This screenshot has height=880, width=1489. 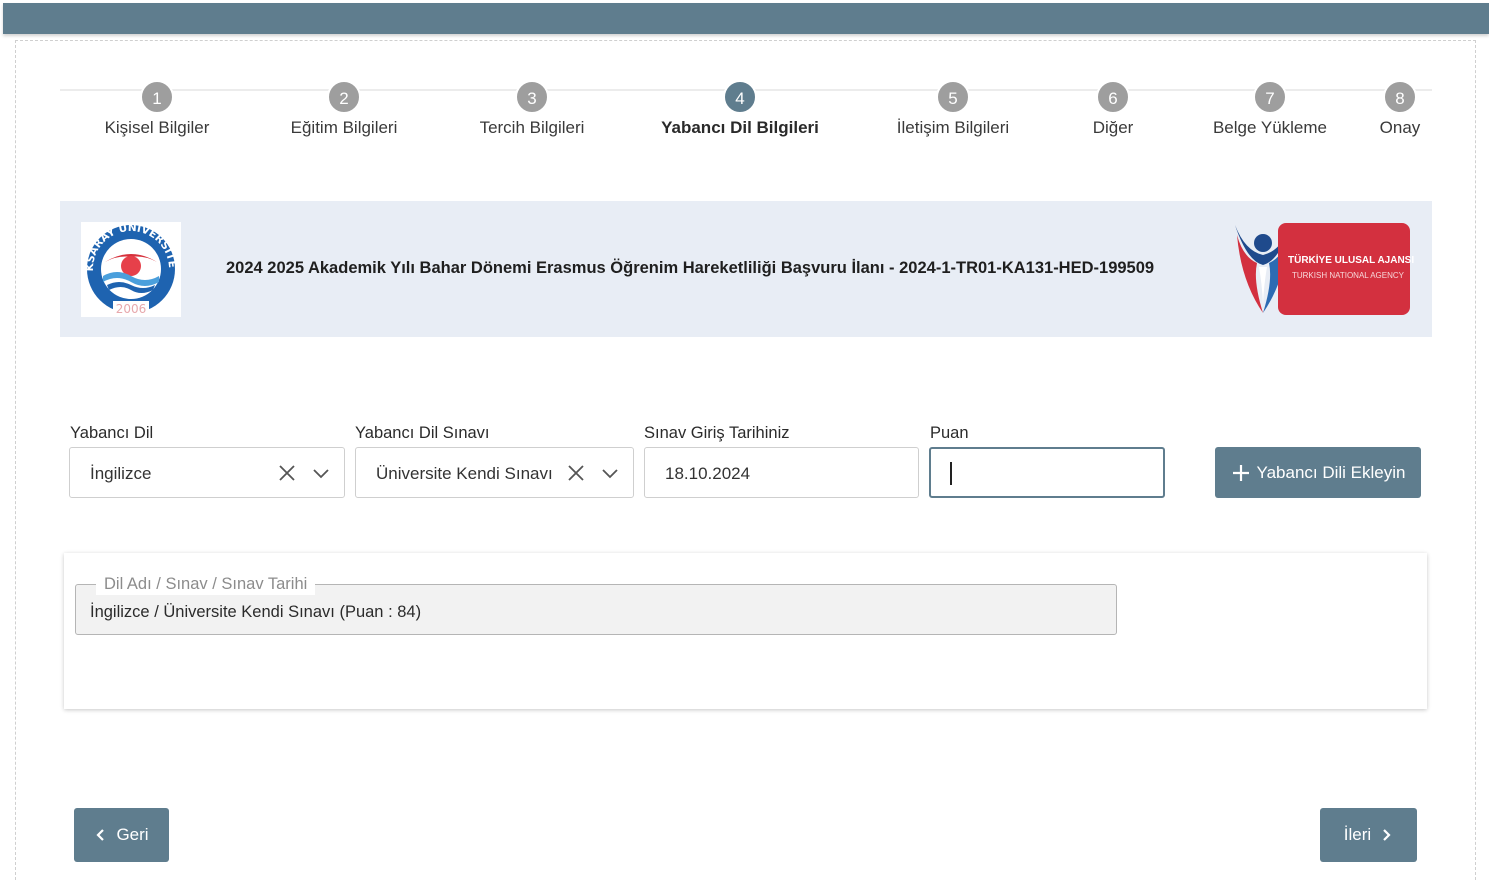 I want to click on step-number: 2, so click(x=344, y=97).